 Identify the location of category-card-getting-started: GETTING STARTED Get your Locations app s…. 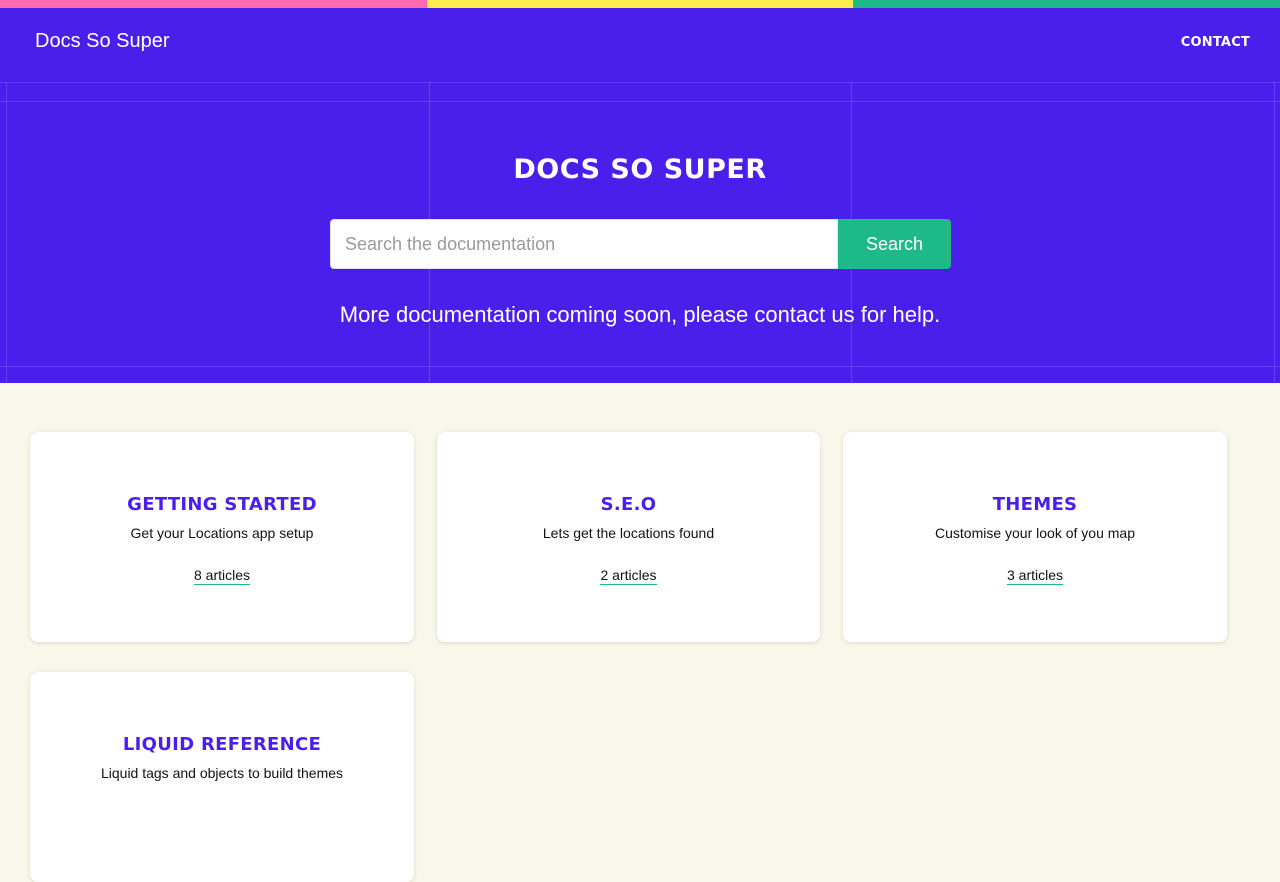
(222, 537).